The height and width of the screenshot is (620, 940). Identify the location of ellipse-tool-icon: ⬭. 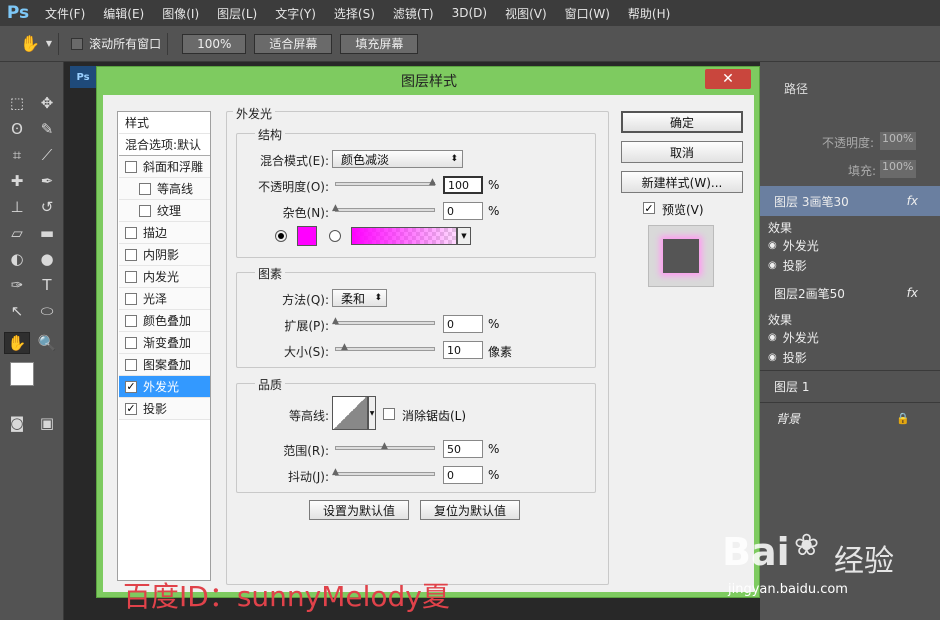
(47, 311).